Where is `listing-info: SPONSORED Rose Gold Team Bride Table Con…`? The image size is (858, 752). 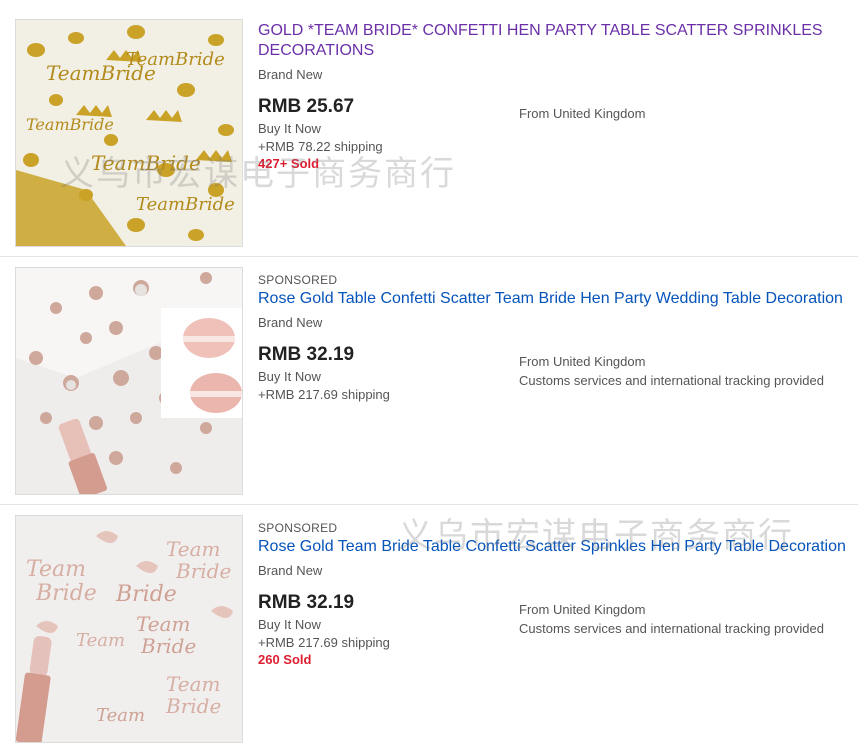 listing-info: SPONSORED Rose Gold Team Bride Table Con… is located at coordinates (554, 594).